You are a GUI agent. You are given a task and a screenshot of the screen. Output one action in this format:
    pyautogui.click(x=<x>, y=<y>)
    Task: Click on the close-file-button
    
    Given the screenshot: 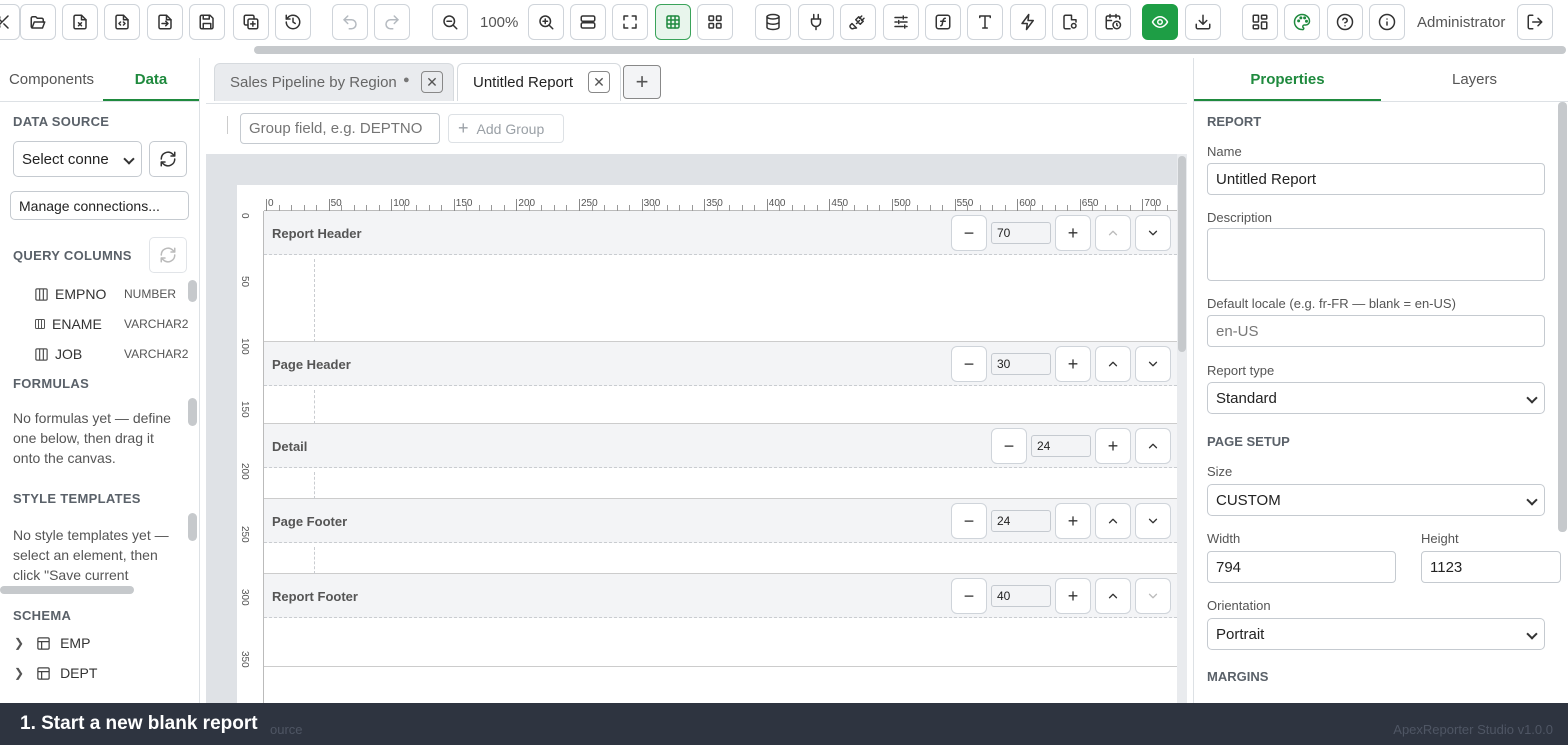 What is the action you would take?
    pyautogui.click(x=80, y=22)
    